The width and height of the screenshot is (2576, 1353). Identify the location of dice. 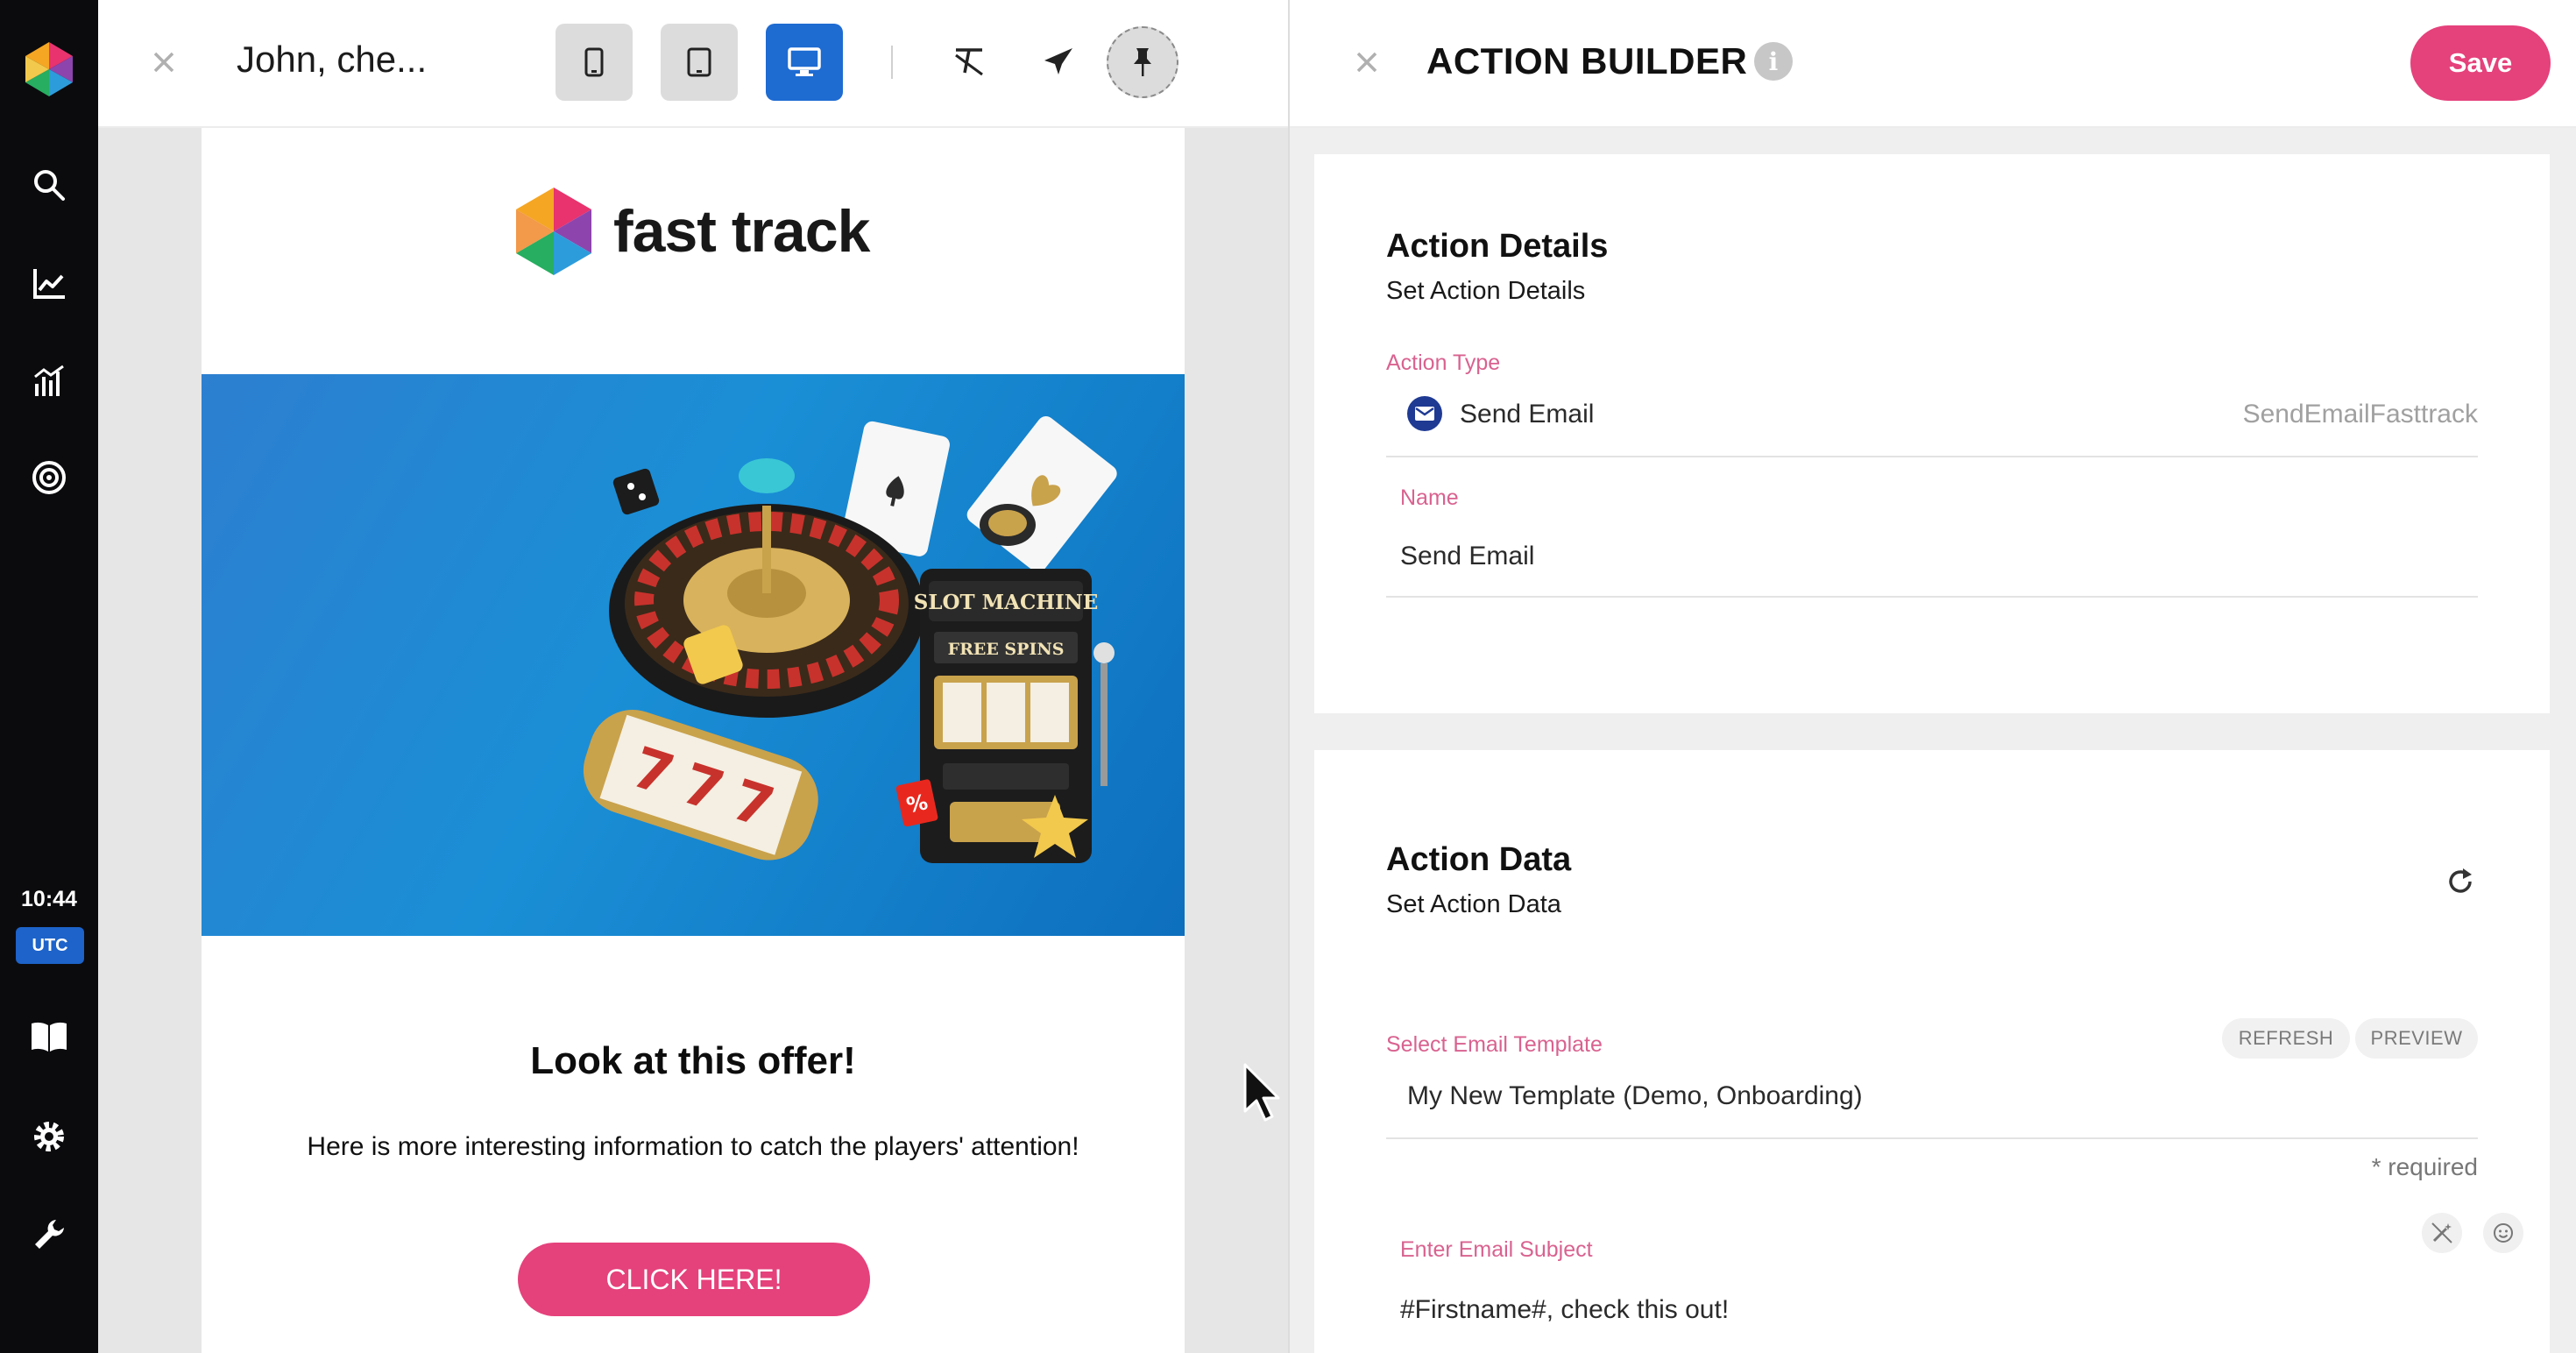
(636, 491).